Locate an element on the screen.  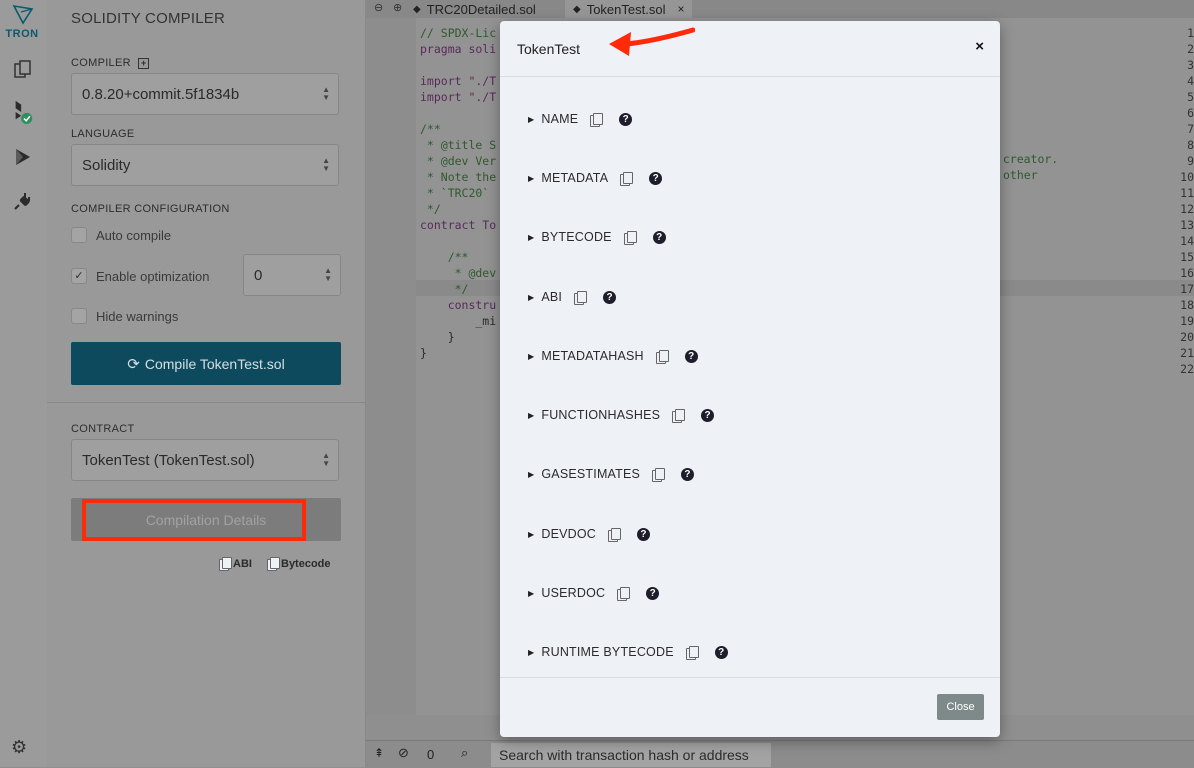
detail-item-devdoc: ▶ DEVDOC? is located at coordinates (589, 534).